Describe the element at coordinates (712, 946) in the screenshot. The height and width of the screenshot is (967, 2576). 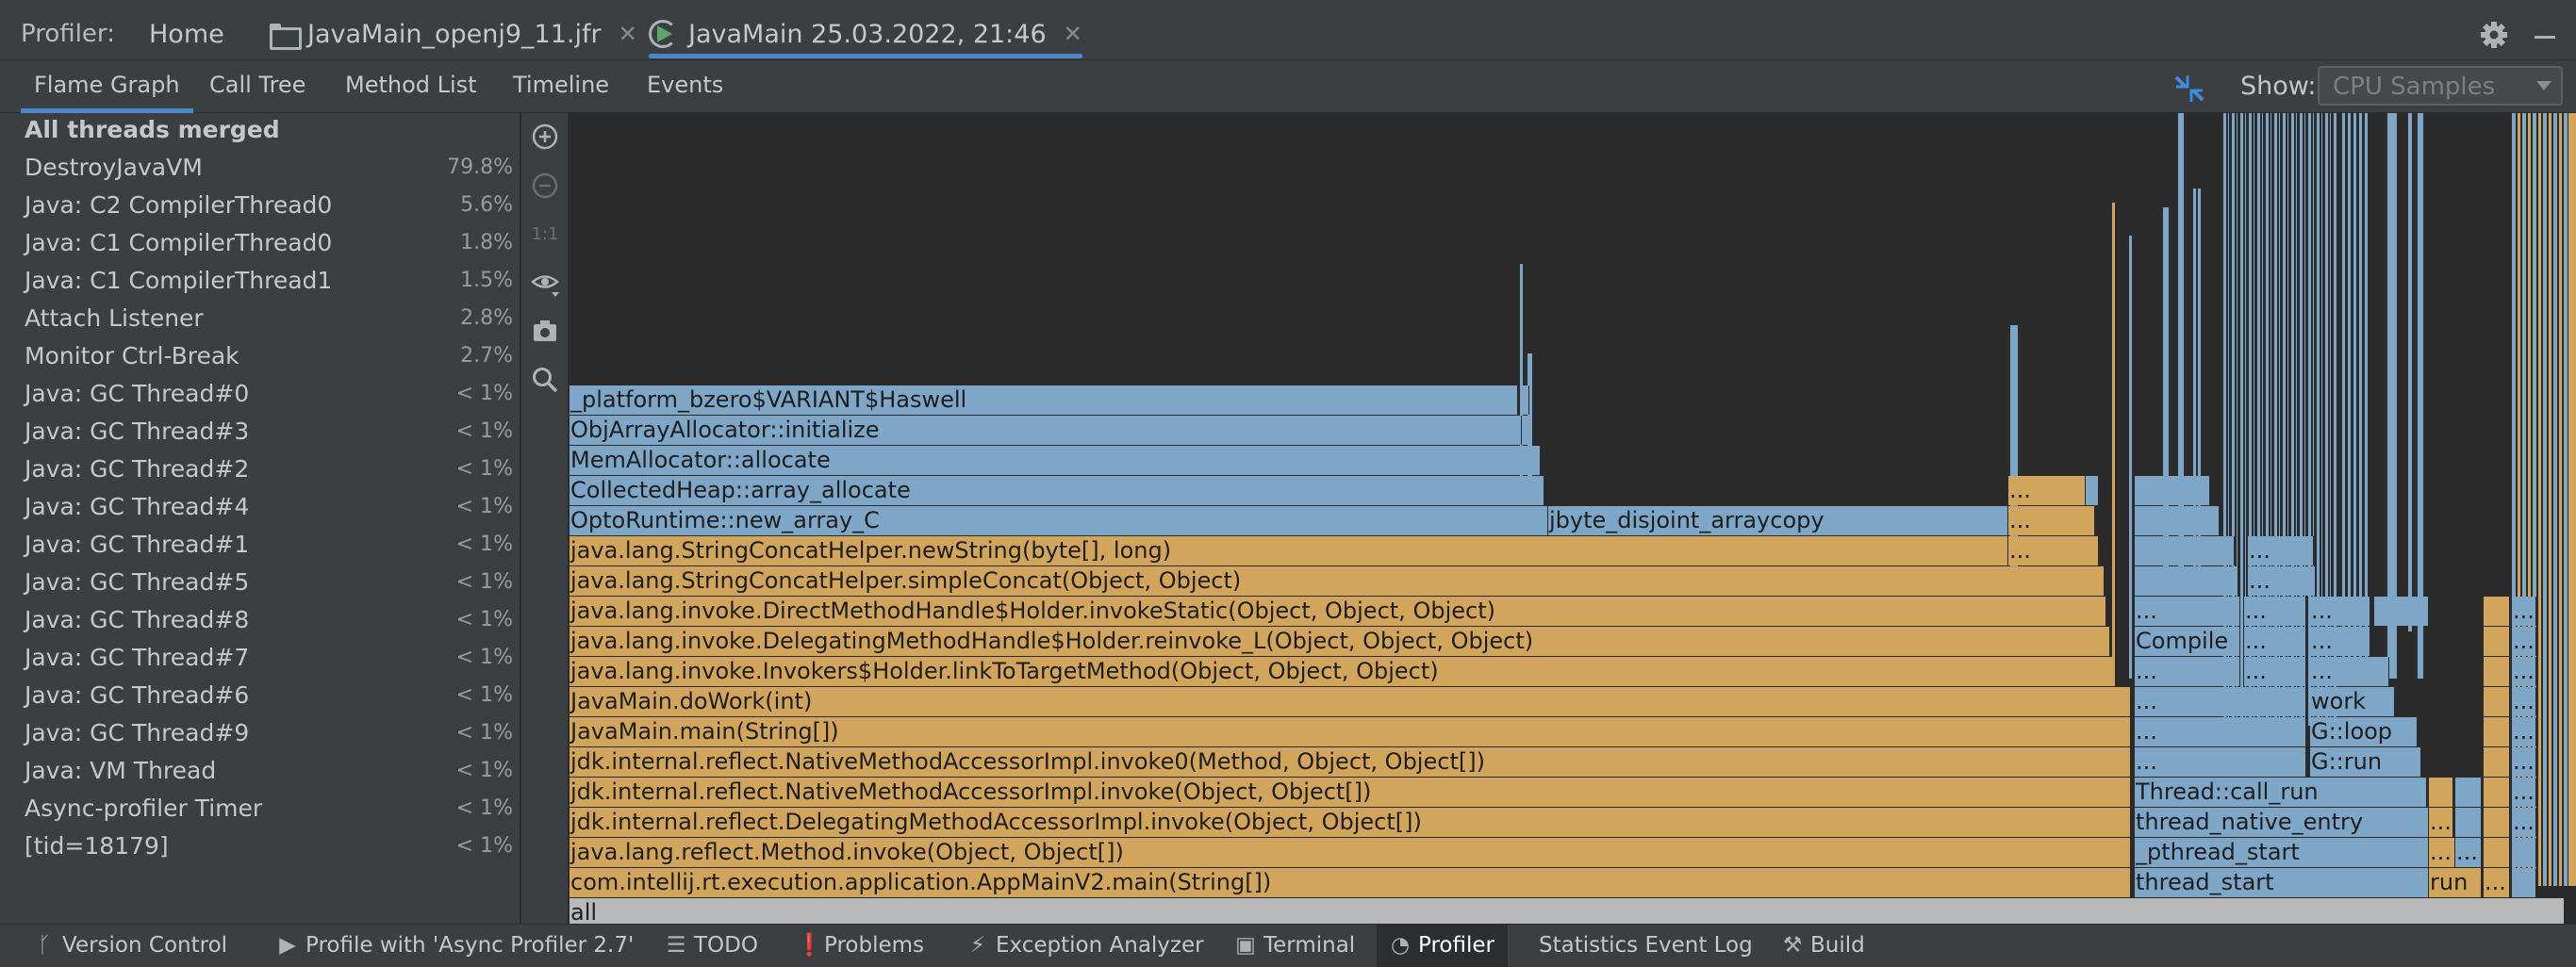
I see `todo-button: ☰ TODO` at that location.